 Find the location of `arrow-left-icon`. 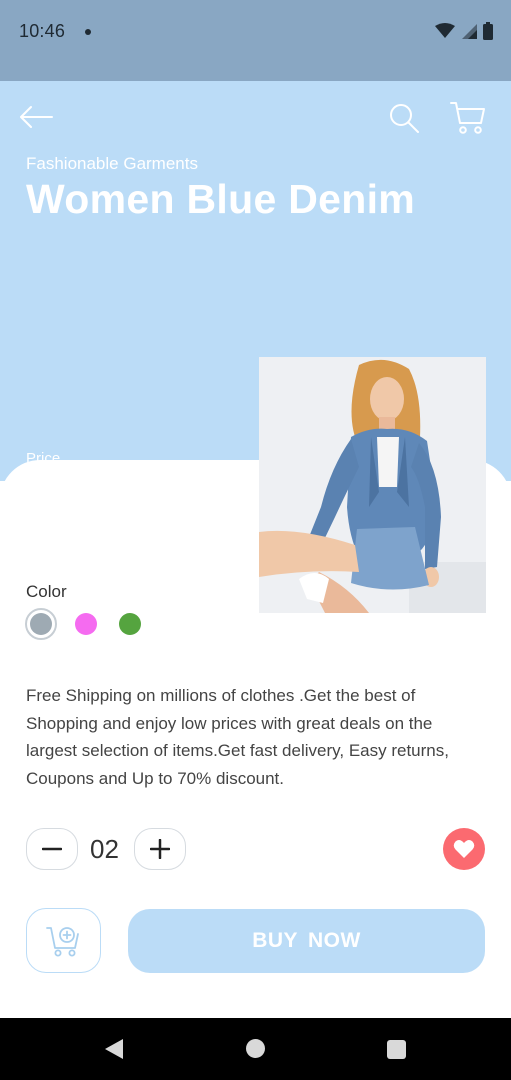

arrow-left-icon is located at coordinates (36, 117).